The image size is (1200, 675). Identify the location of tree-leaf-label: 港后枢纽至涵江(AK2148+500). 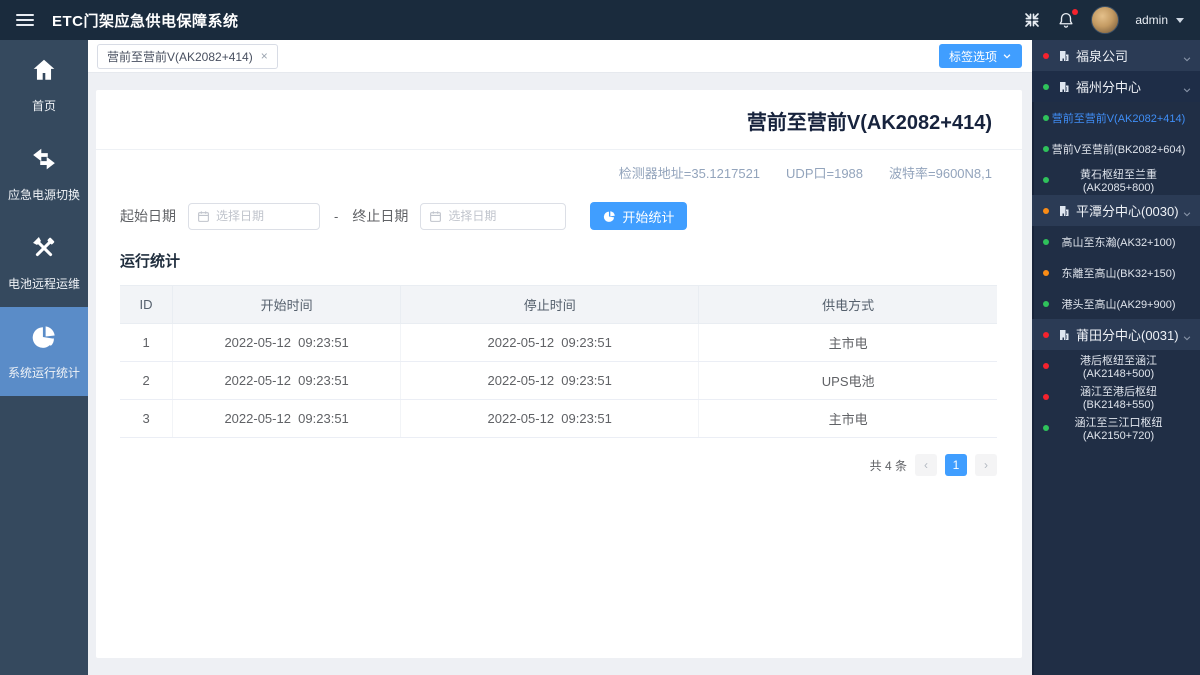
(1118, 367).